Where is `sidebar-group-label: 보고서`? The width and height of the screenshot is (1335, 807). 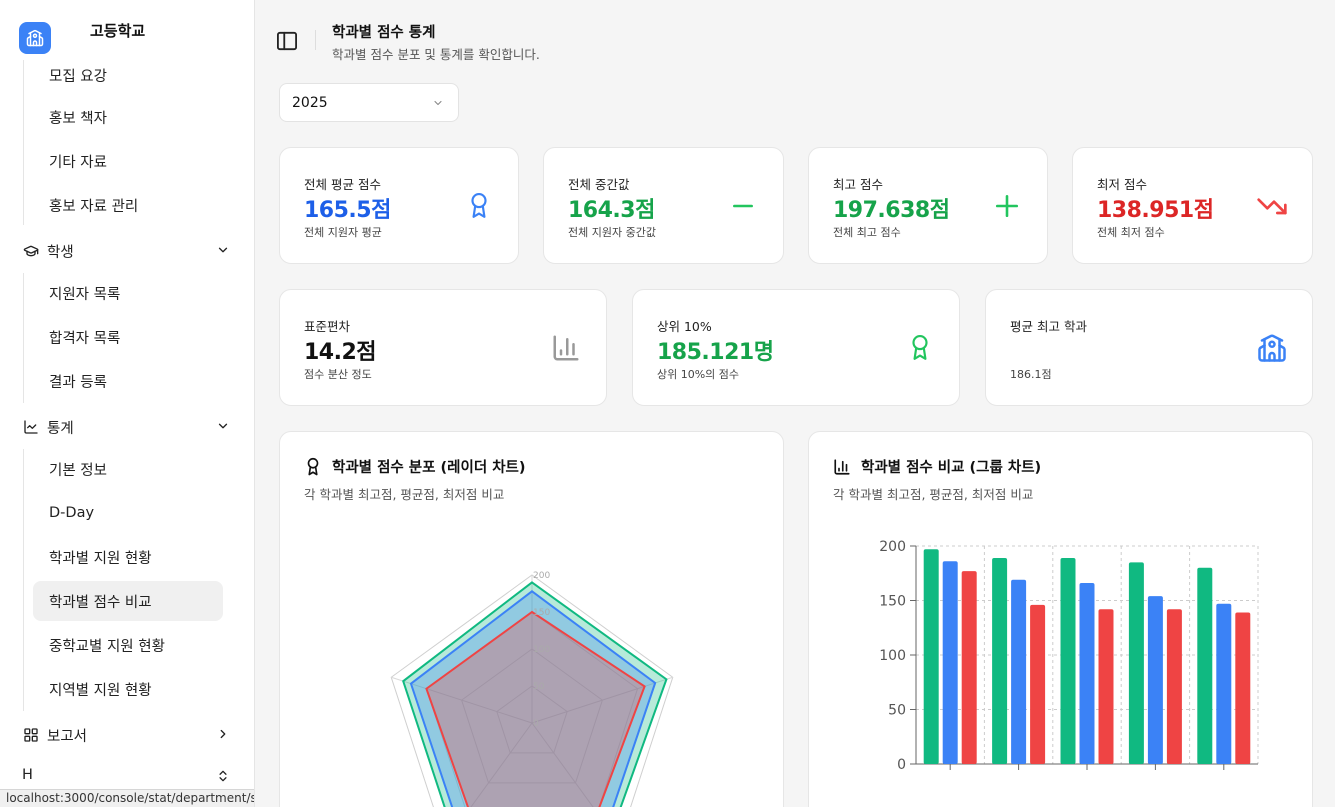
sidebar-group-label: 보고서 is located at coordinates (67, 736).